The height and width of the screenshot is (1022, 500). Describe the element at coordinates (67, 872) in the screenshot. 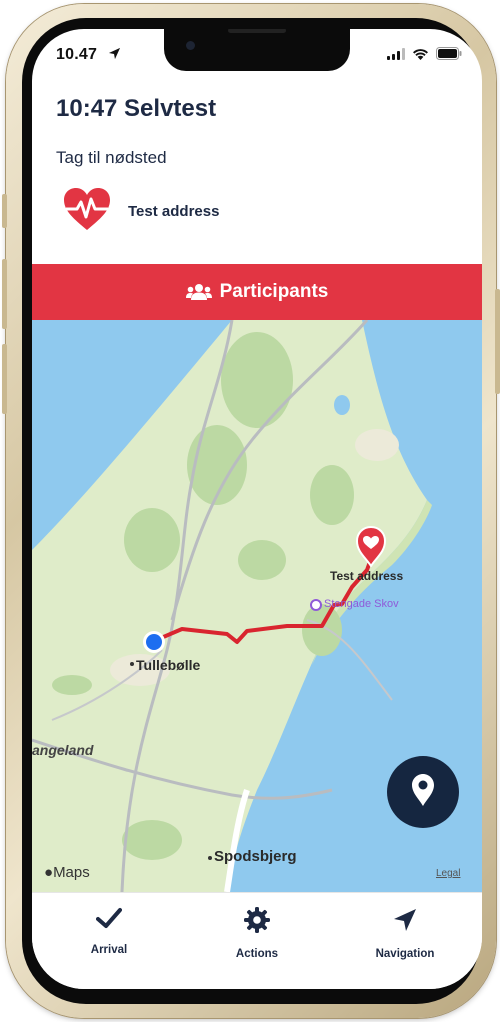

I see `apple-maps-attribution: ●Maps` at that location.